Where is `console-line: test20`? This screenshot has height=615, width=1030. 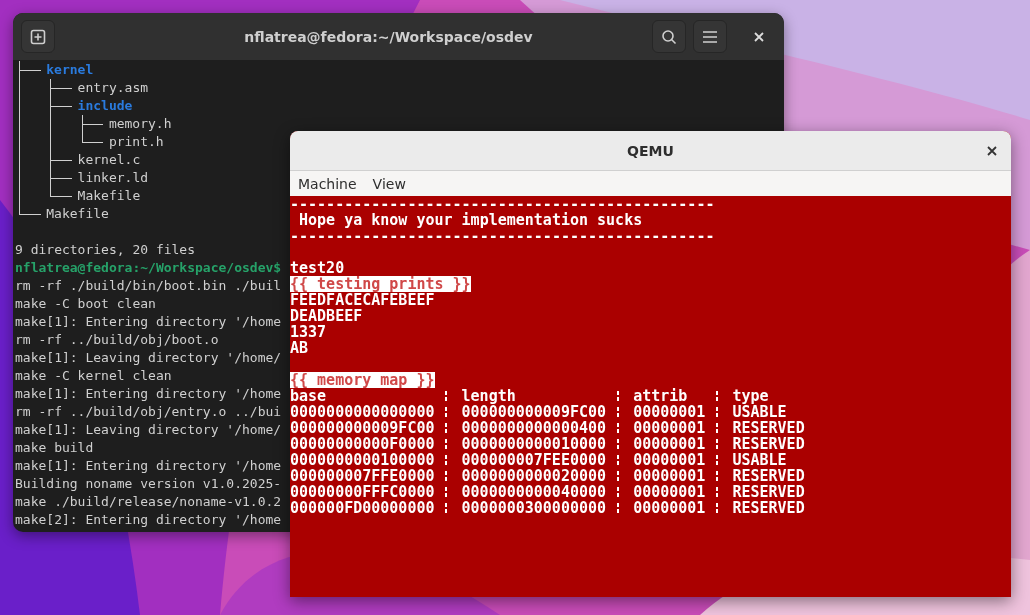 console-line: test20 is located at coordinates (317, 268).